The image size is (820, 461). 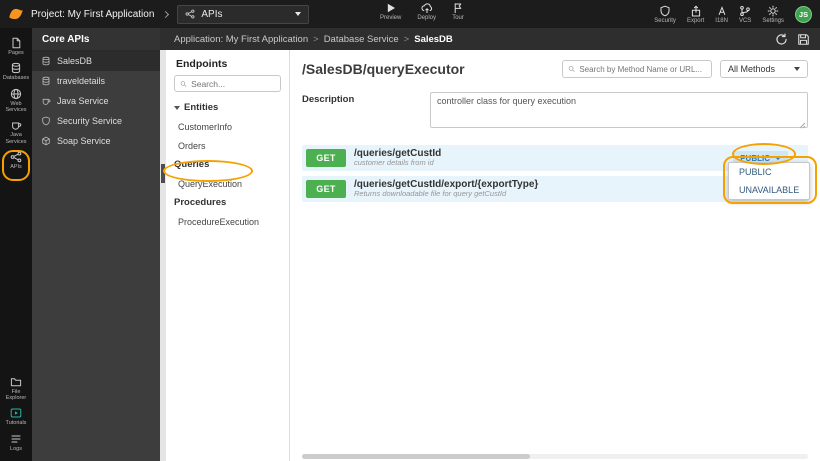 I want to click on tree-item-queryexecution: QueryExecution, so click(x=227, y=183).